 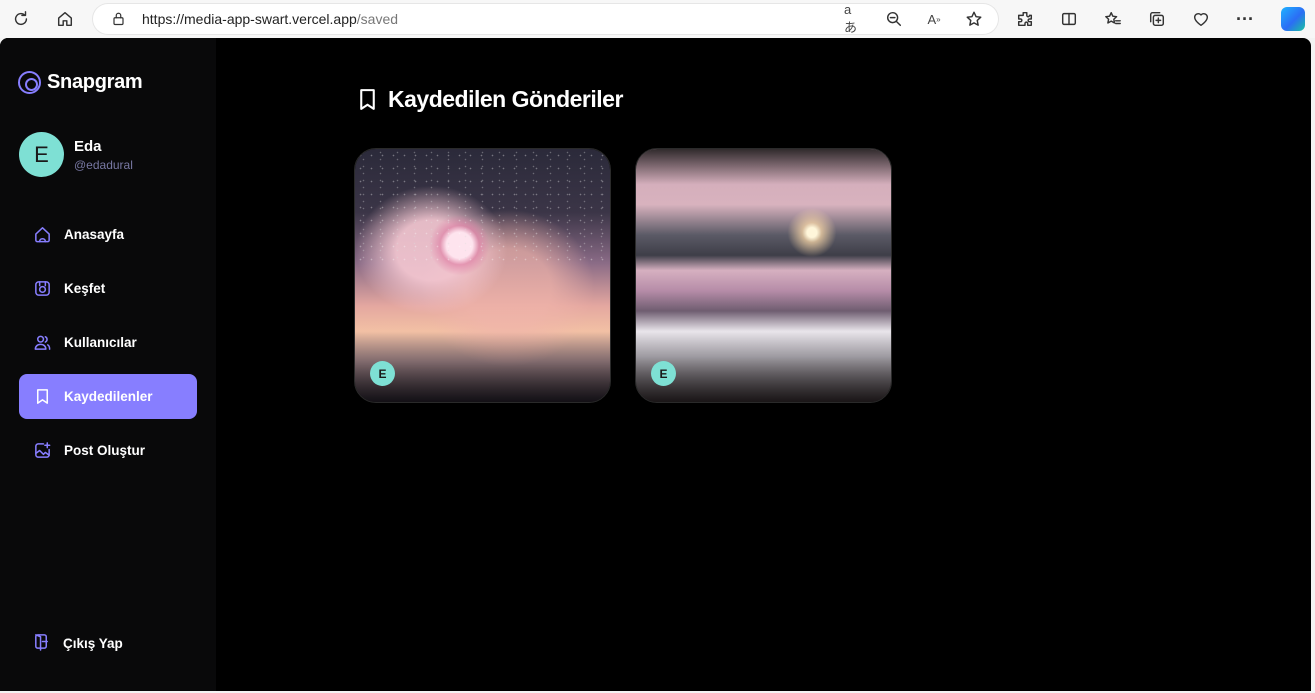 What do you see at coordinates (29, 82) in the screenshot?
I see `snapgram-logo-icon` at bounding box center [29, 82].